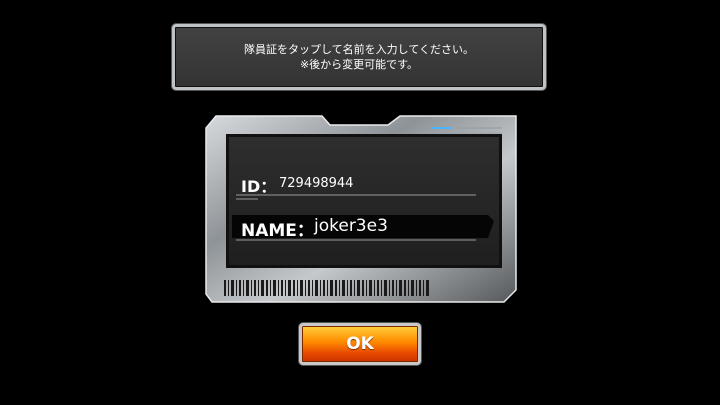  Describe the element at coordinates (360, 344) in the screenshot. I see `ok-button: OK` at that location.